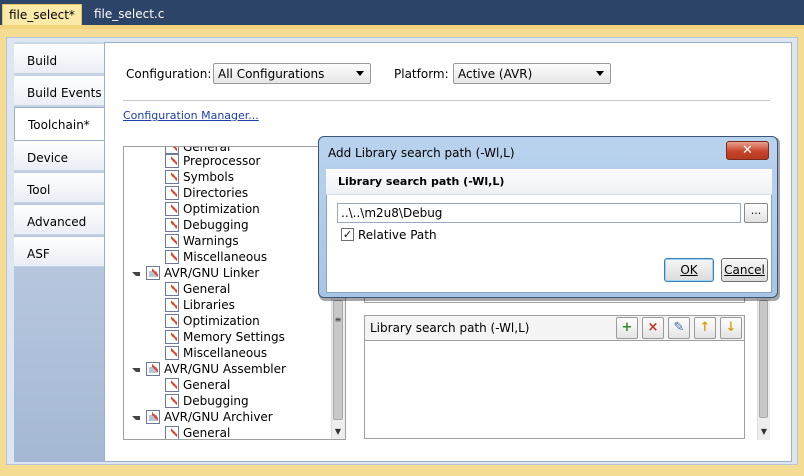  I want to click on tree-item-preprocessor: Preprocessor, so click(212, 161).